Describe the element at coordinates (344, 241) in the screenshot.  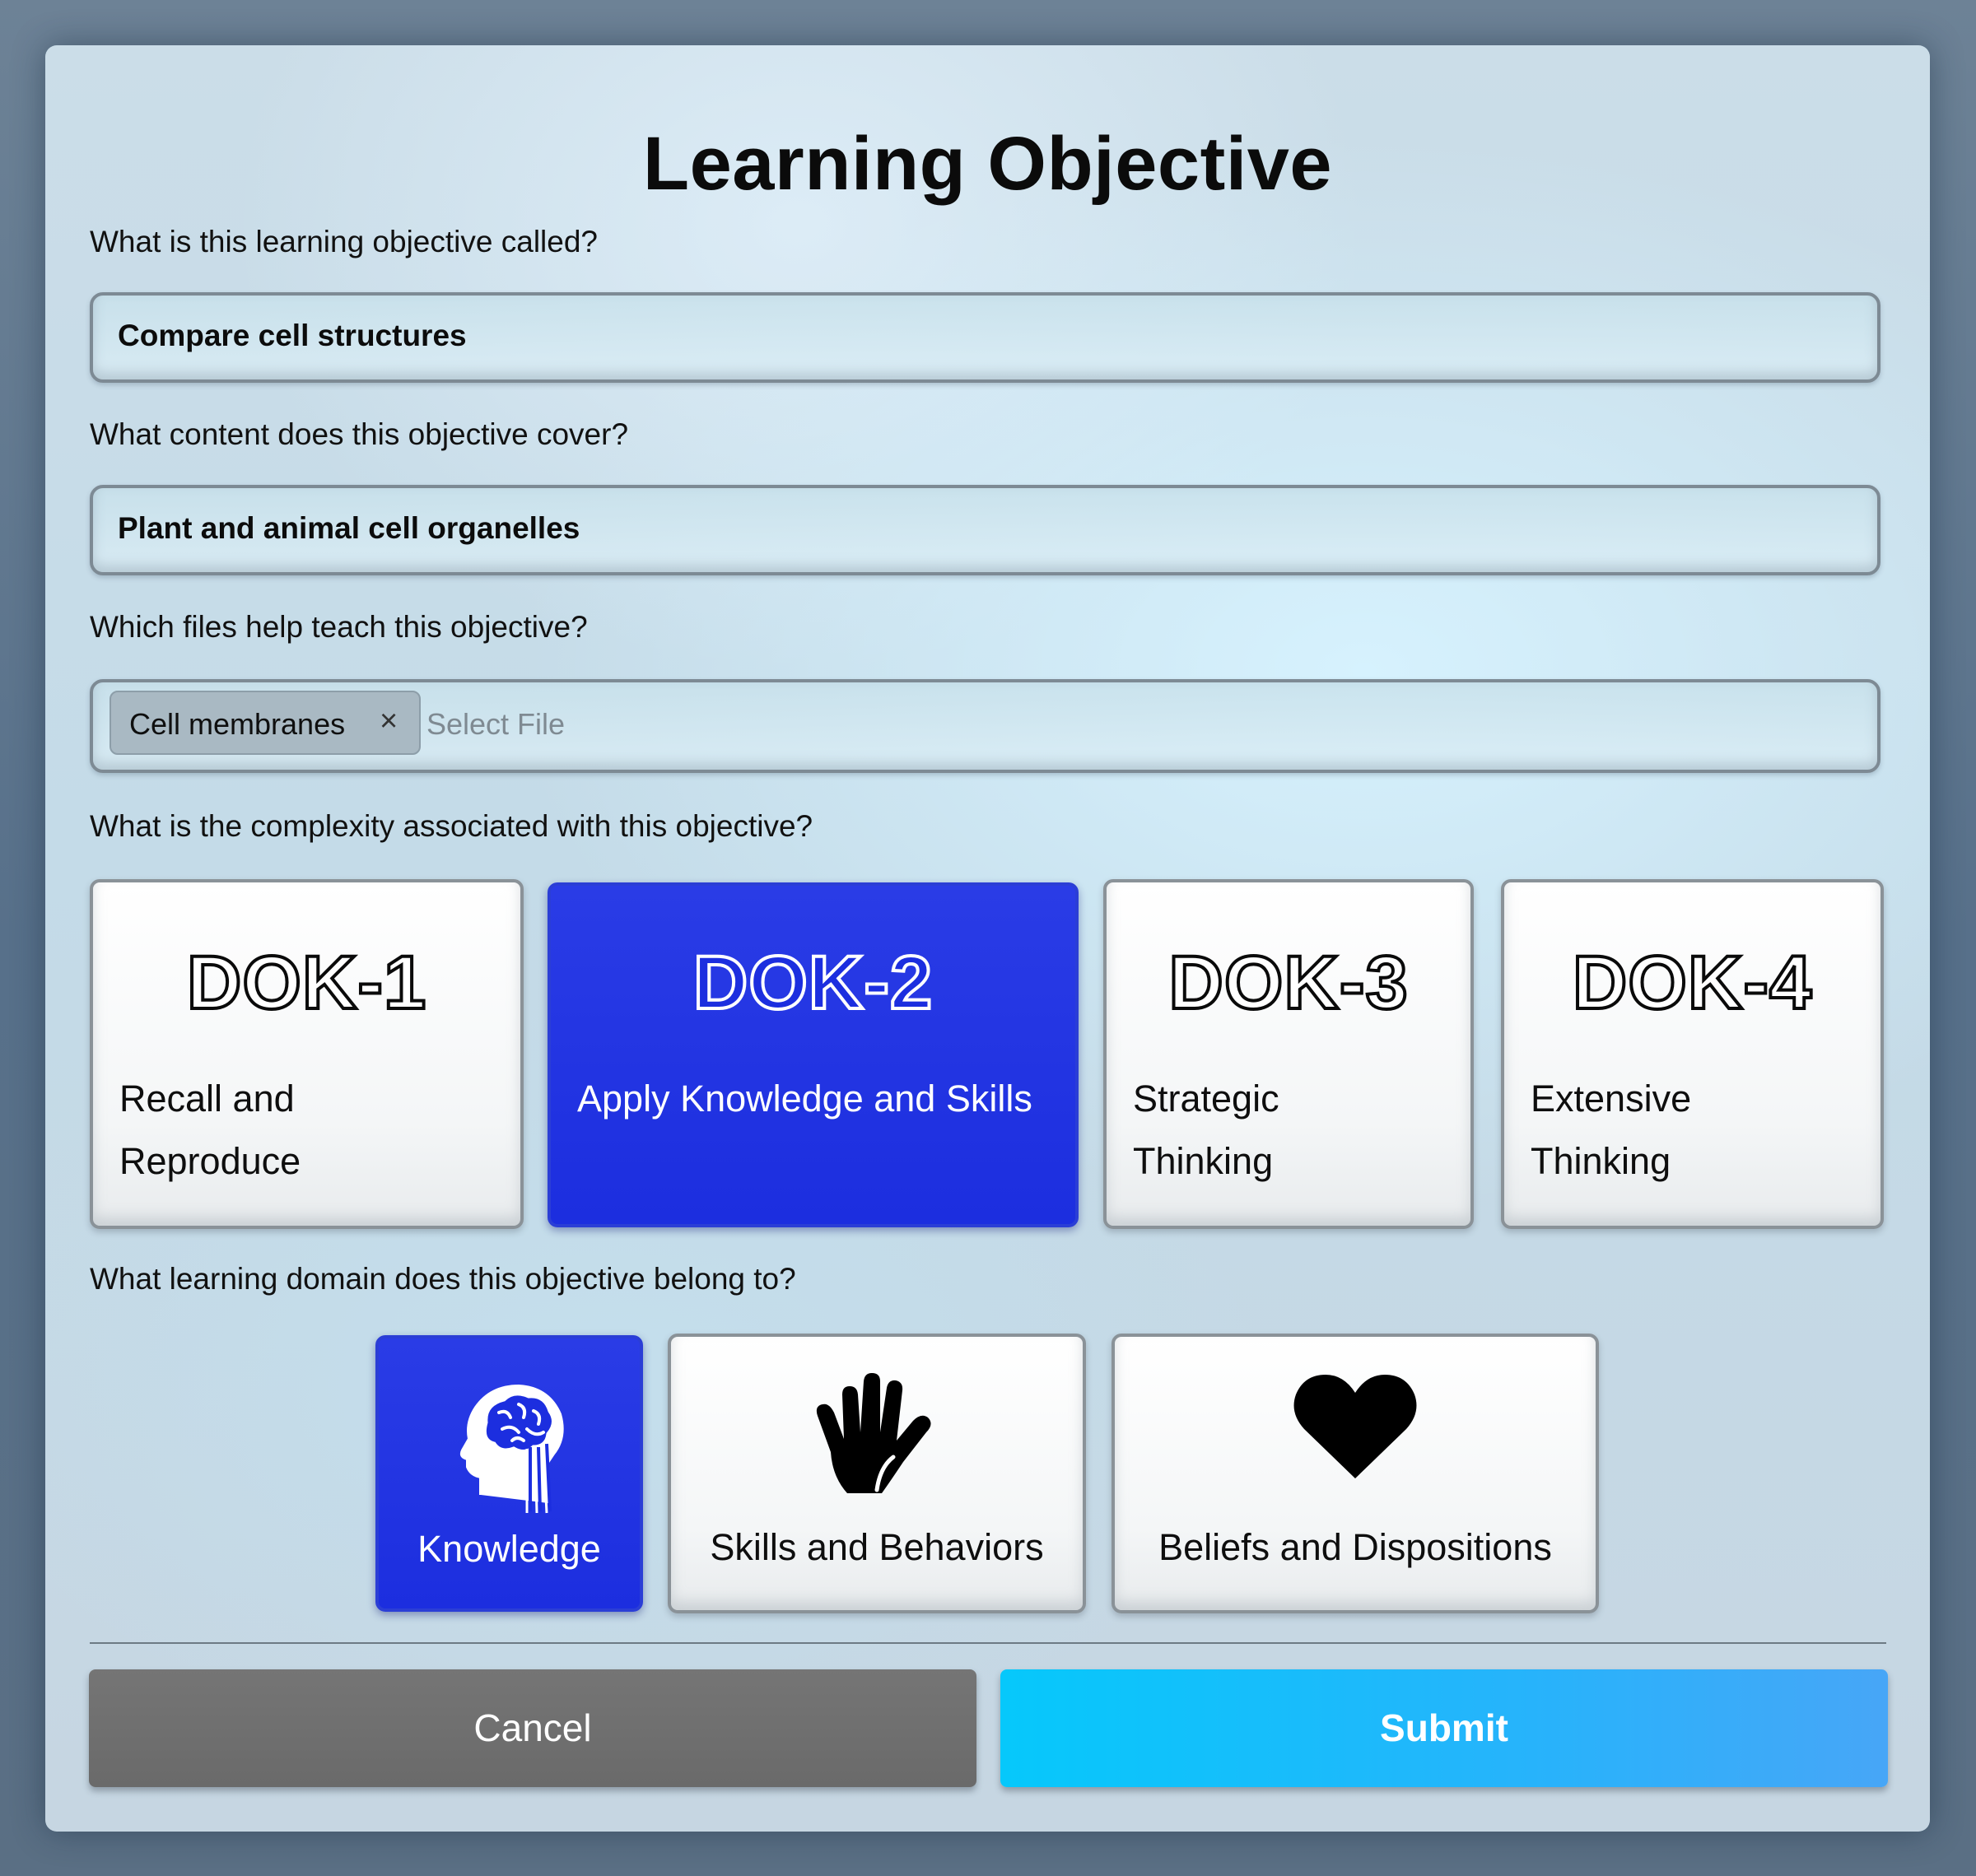
I see `name-field-label: What is this learning objective called?` at that location.